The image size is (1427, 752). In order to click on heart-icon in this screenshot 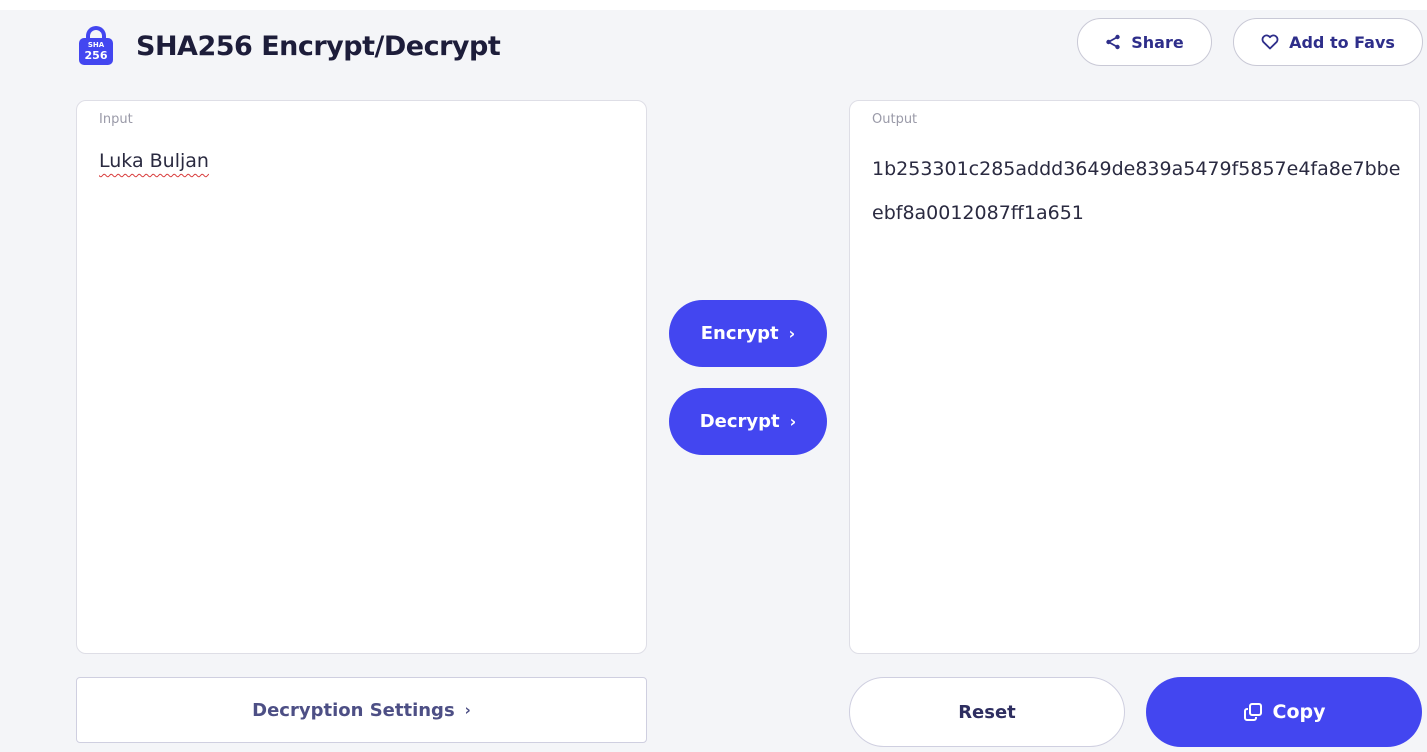, I will do `click(1270, 42)`.